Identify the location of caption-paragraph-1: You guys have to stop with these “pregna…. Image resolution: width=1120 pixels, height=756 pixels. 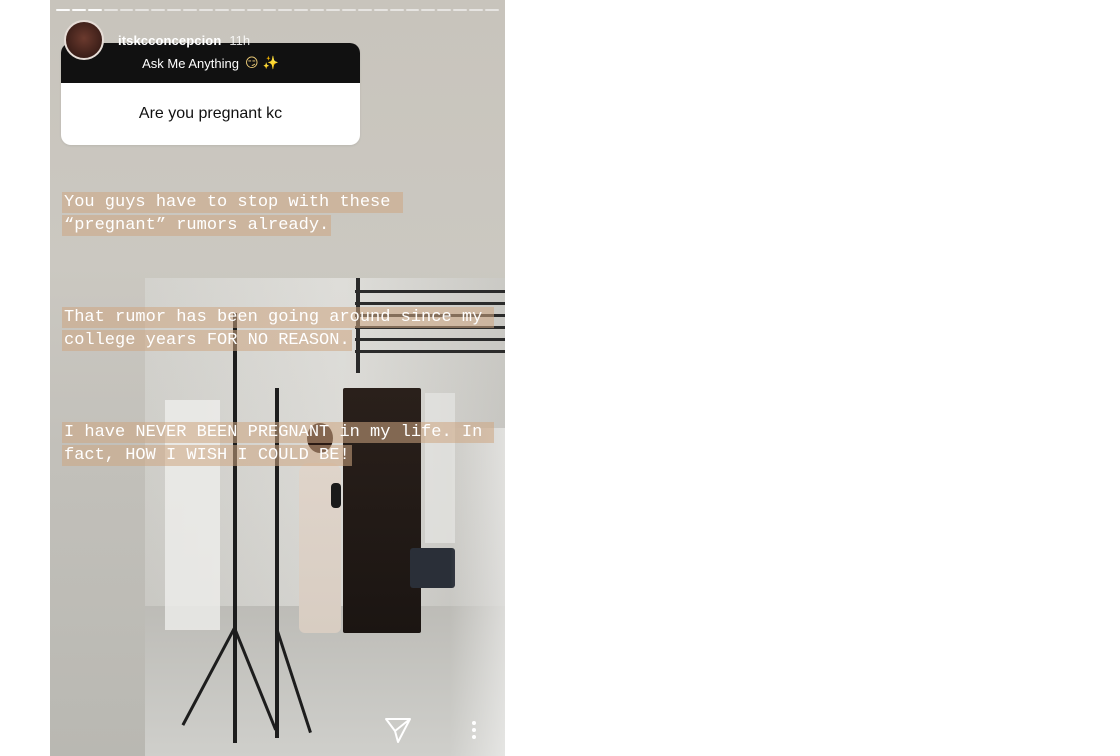
(232, 214).